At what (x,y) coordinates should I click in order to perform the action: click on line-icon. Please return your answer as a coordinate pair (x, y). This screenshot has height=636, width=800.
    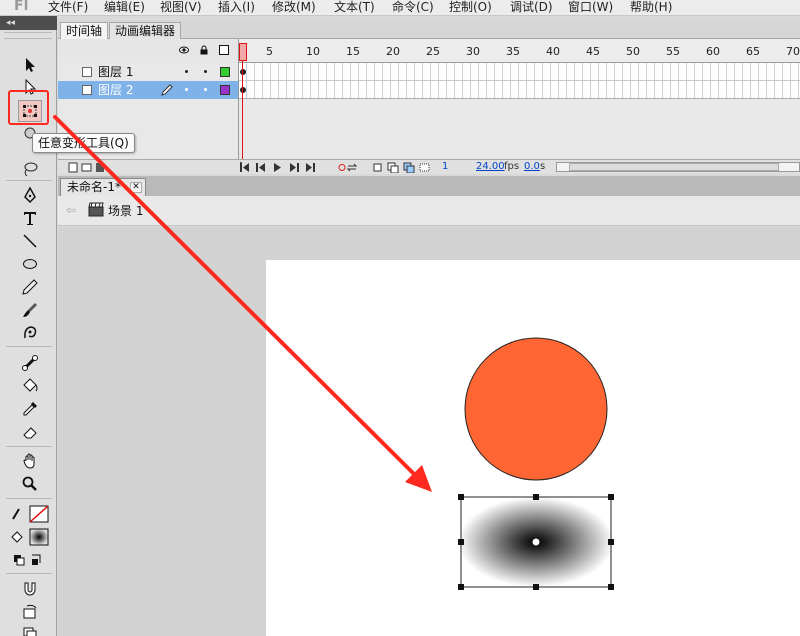
    Looking at the image, I should click on (30, 241).